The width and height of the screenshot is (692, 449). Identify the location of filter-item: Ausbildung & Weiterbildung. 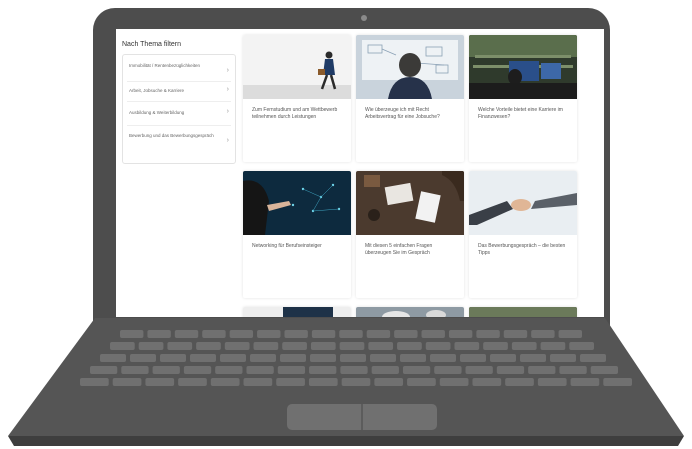
(179, 113).